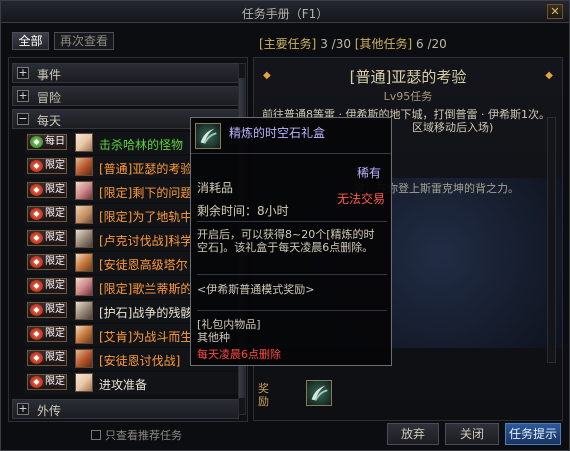 The image size is (570, 451). Describe the element at coordinates (125, 409) in the screenshot. I see `category-side-story: + 外传` at that location.